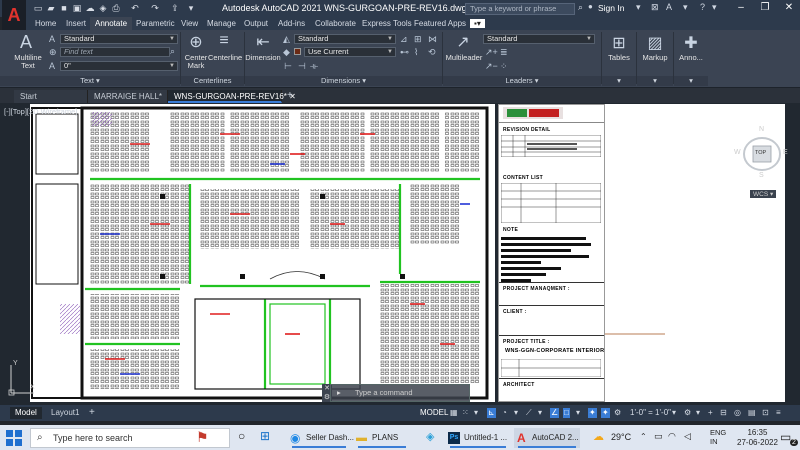 The image size is (800, 450). Describe the element at coordinates (685, 7) in the screenshot. I see `help-menu-icon: ▾` at that location.